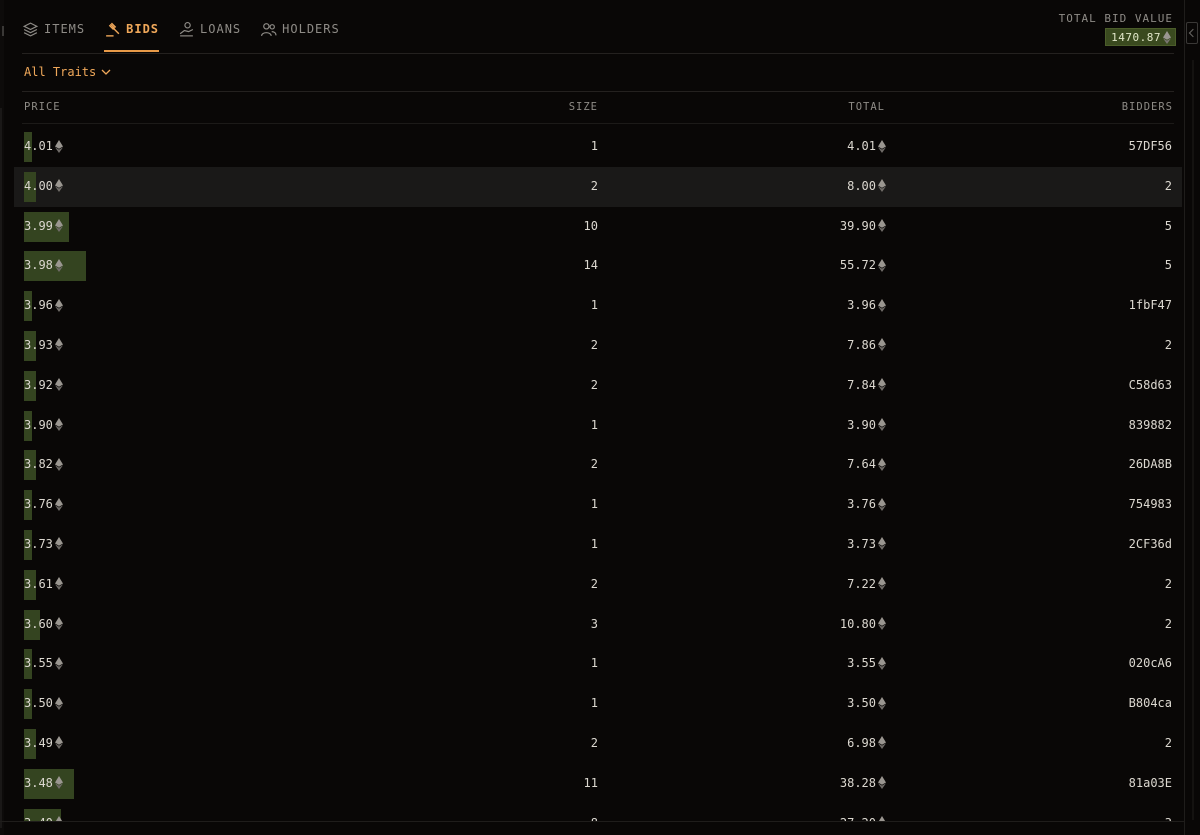 The height and width of the screenshot is (835, 1200). Describe the element at coordinates (1192, 33) in the screenshot. I see `collapse-button` at that location.